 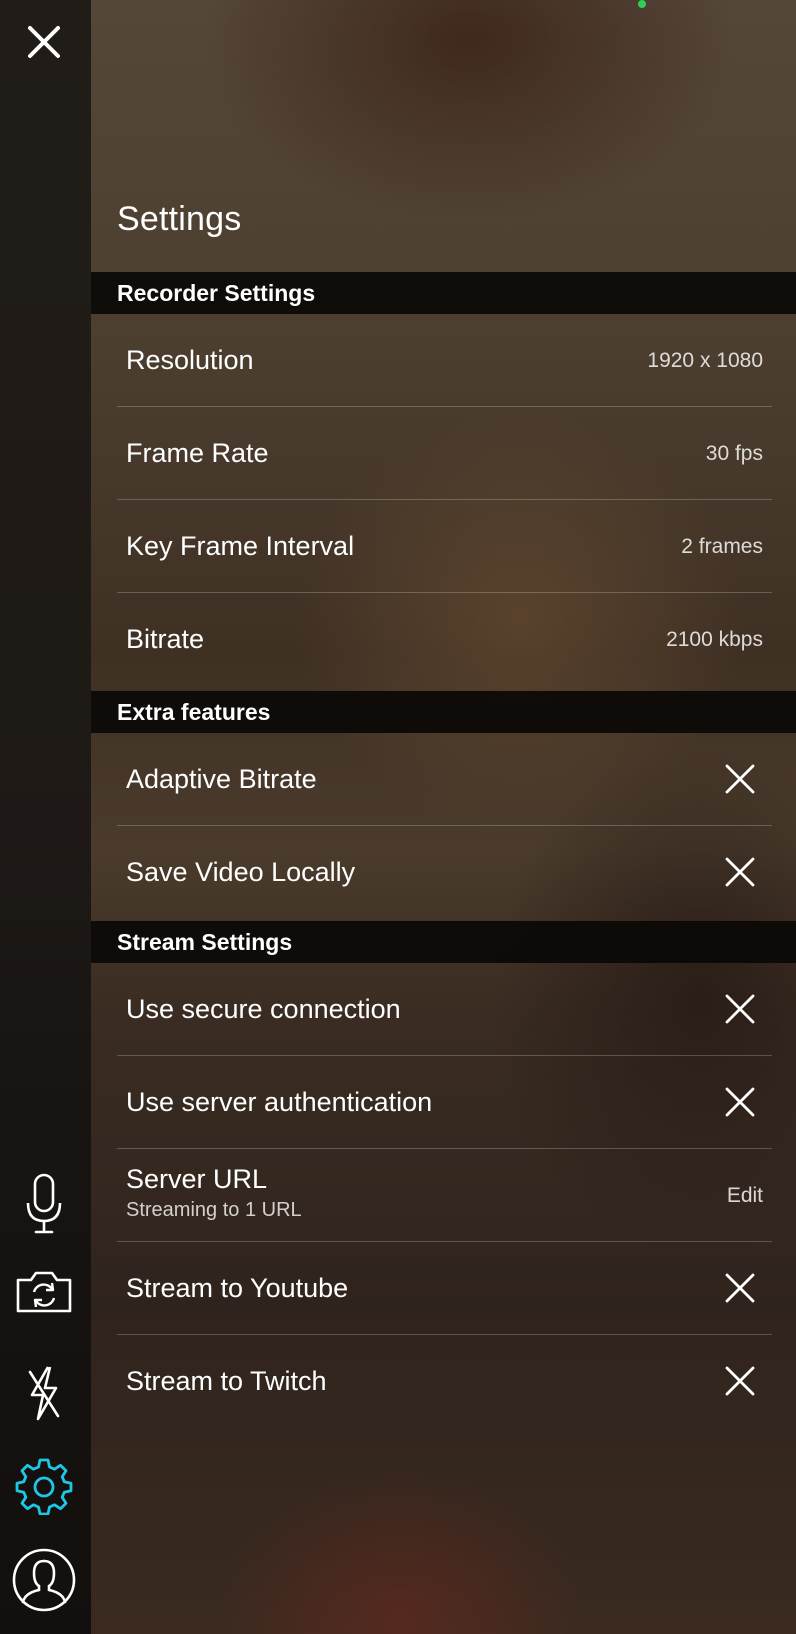 I want to click on flash-toggle-button, so click(x=44, y=1393).